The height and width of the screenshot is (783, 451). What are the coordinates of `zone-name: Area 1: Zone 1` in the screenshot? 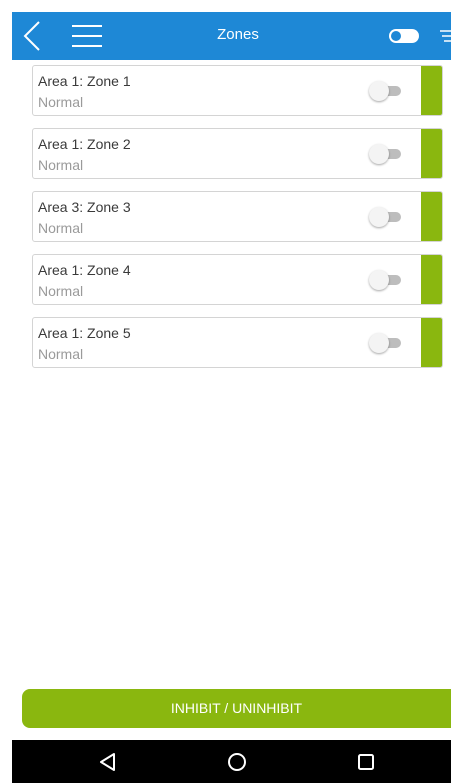 It's located at (84, 81).